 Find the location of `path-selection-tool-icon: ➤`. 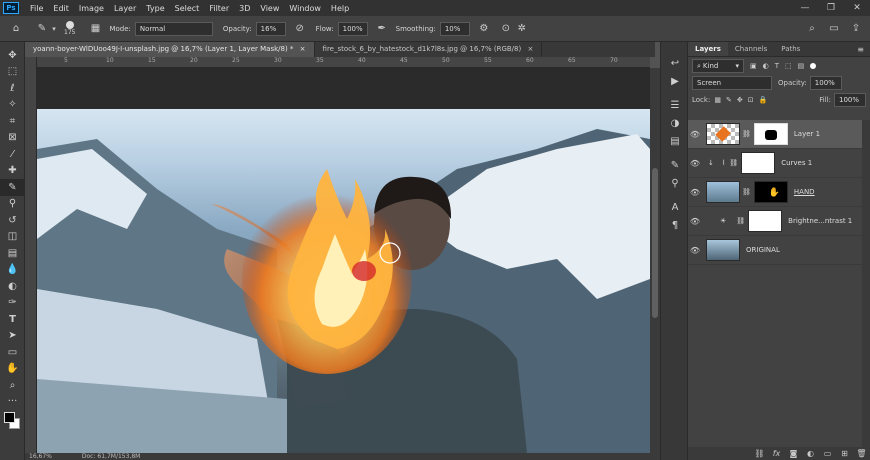

path-selection-tool-icon: ➤ is located at coordinates (12, 336).